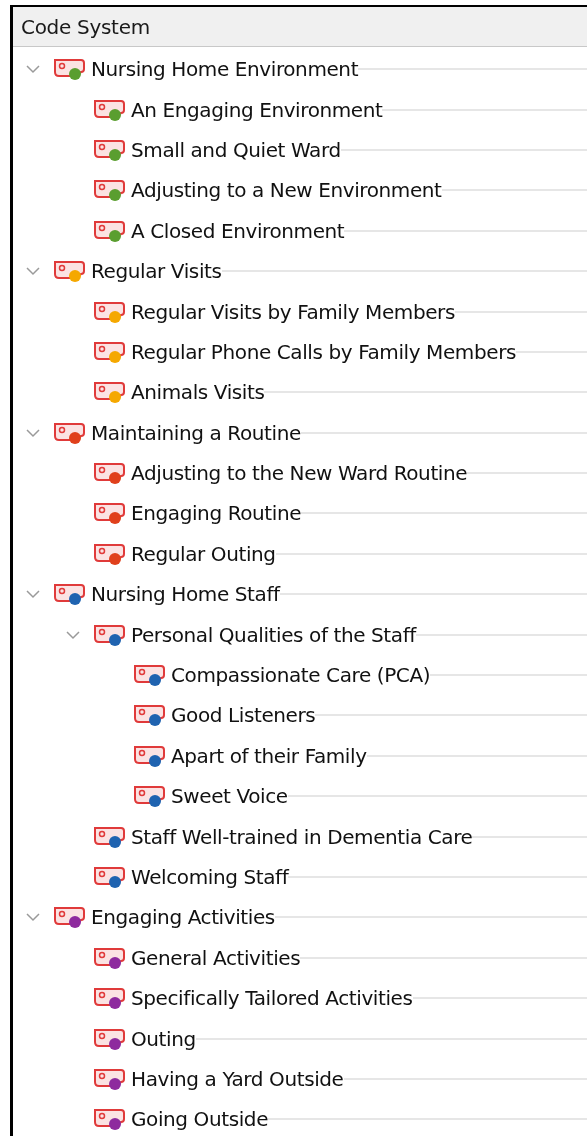 Image resolution: width=587 pixels, height=1136 pixels. Describe the element at coordinates (299, 473) in the screenshot. I see `code-label: Adjusting to the New Ward Routine` at that location.